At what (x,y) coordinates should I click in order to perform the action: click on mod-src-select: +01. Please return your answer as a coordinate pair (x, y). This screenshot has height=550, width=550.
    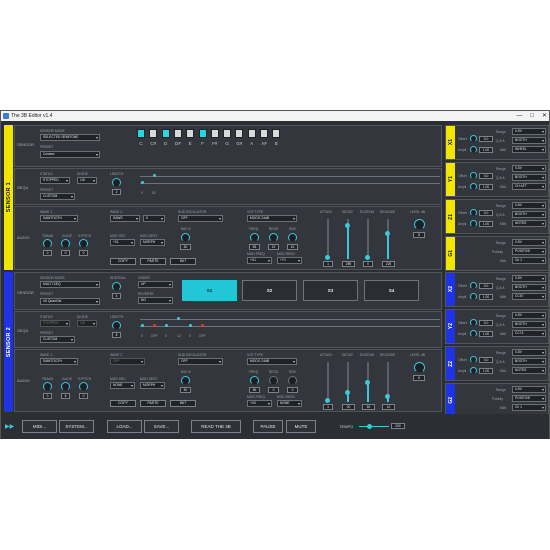
    Looking at the image, I should click on (122, 242).